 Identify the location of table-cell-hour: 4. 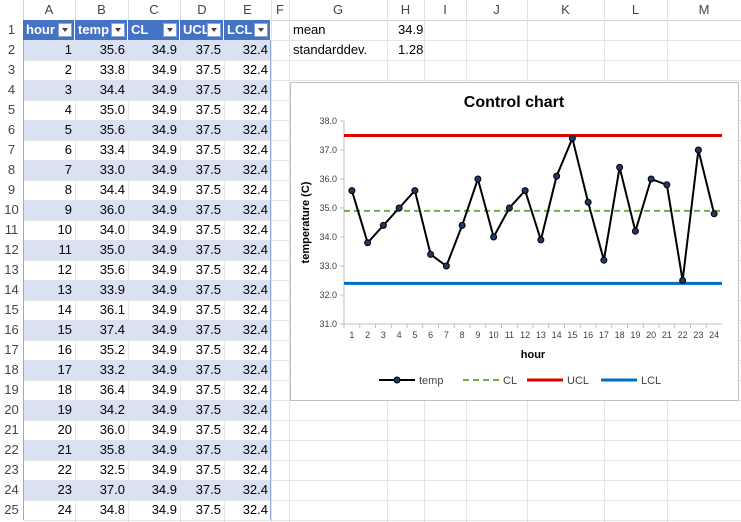
(49, 110).